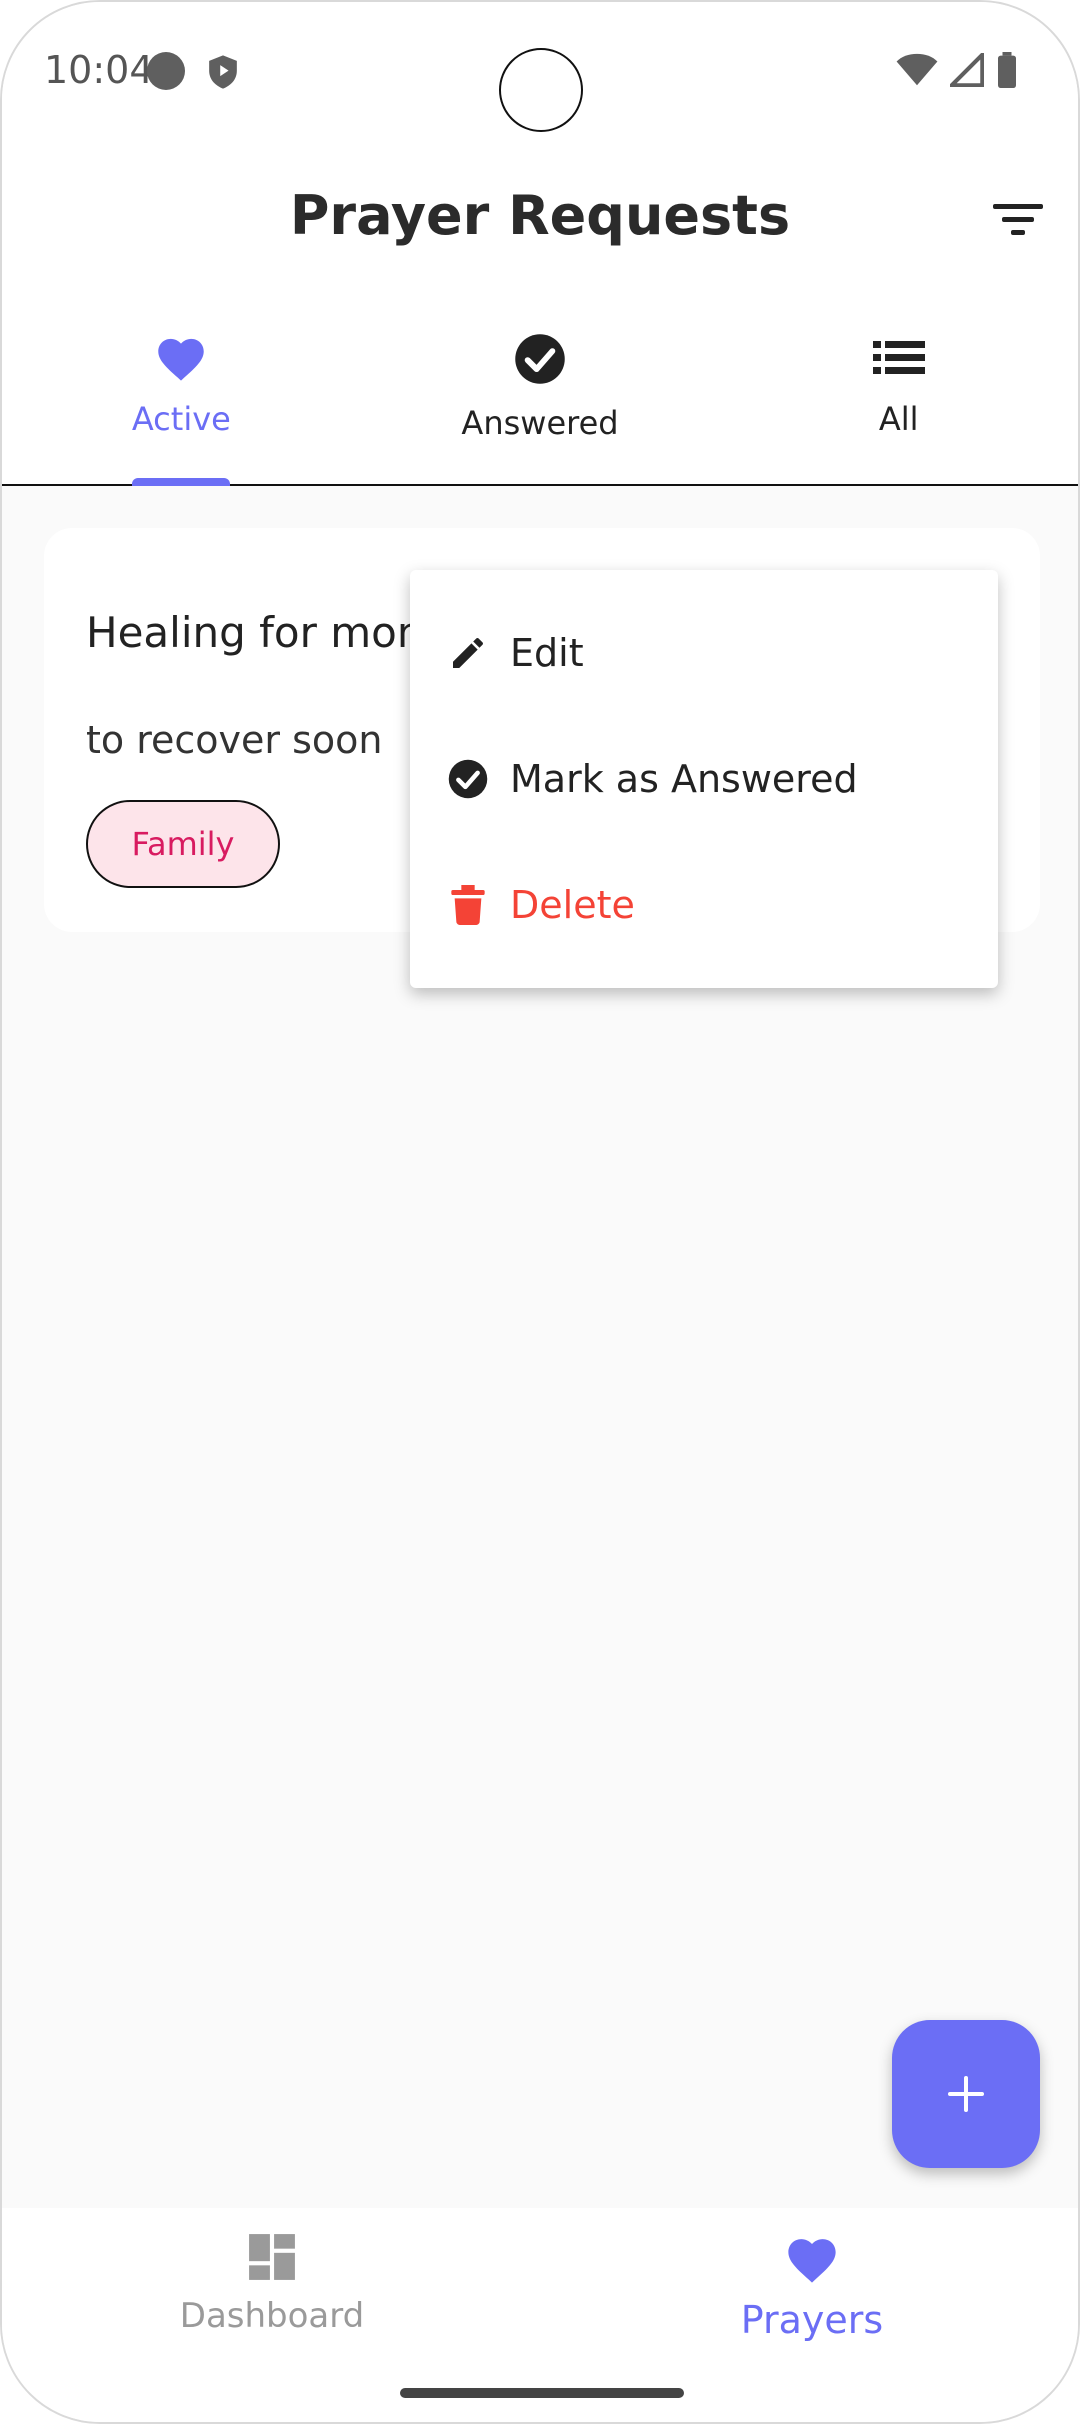  I want to click on filter-button, so click(1018, 220).